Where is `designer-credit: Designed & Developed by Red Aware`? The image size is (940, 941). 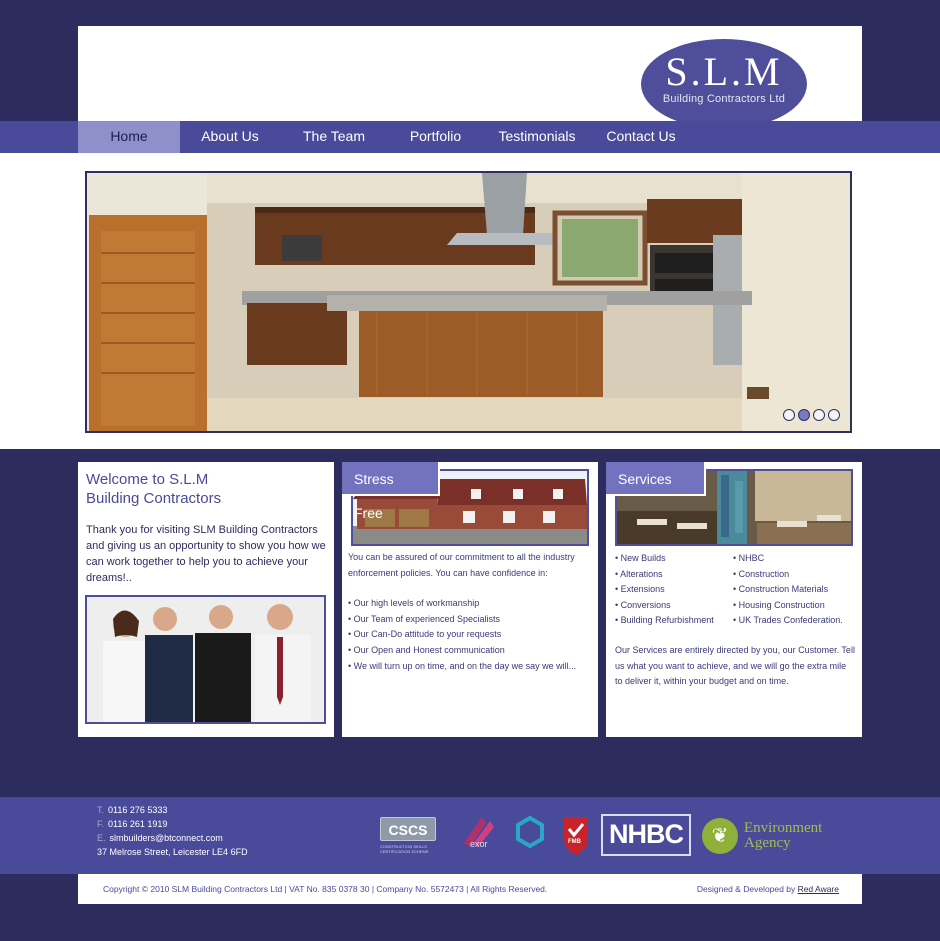 designer-credit: Designed & Developed by Red Aware is located at coordinates (768, 889).